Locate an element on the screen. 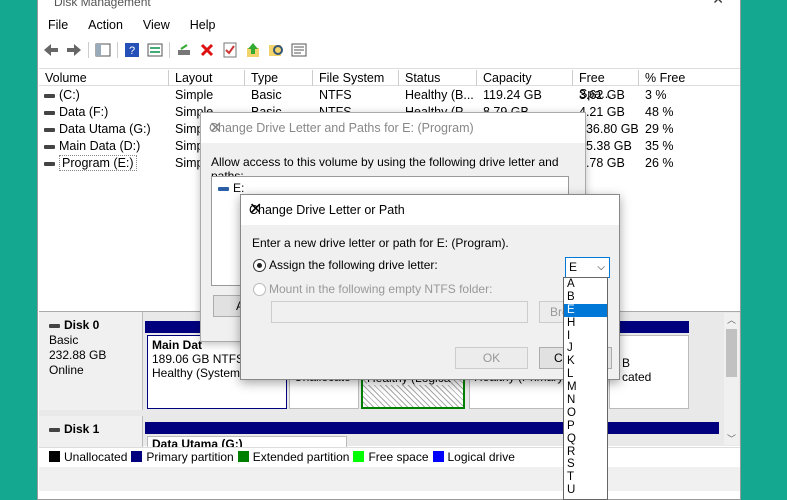  drive-letter-dropdown: A B E H I J K L M N O P Q R S T U is located at coordinates (585, 388).